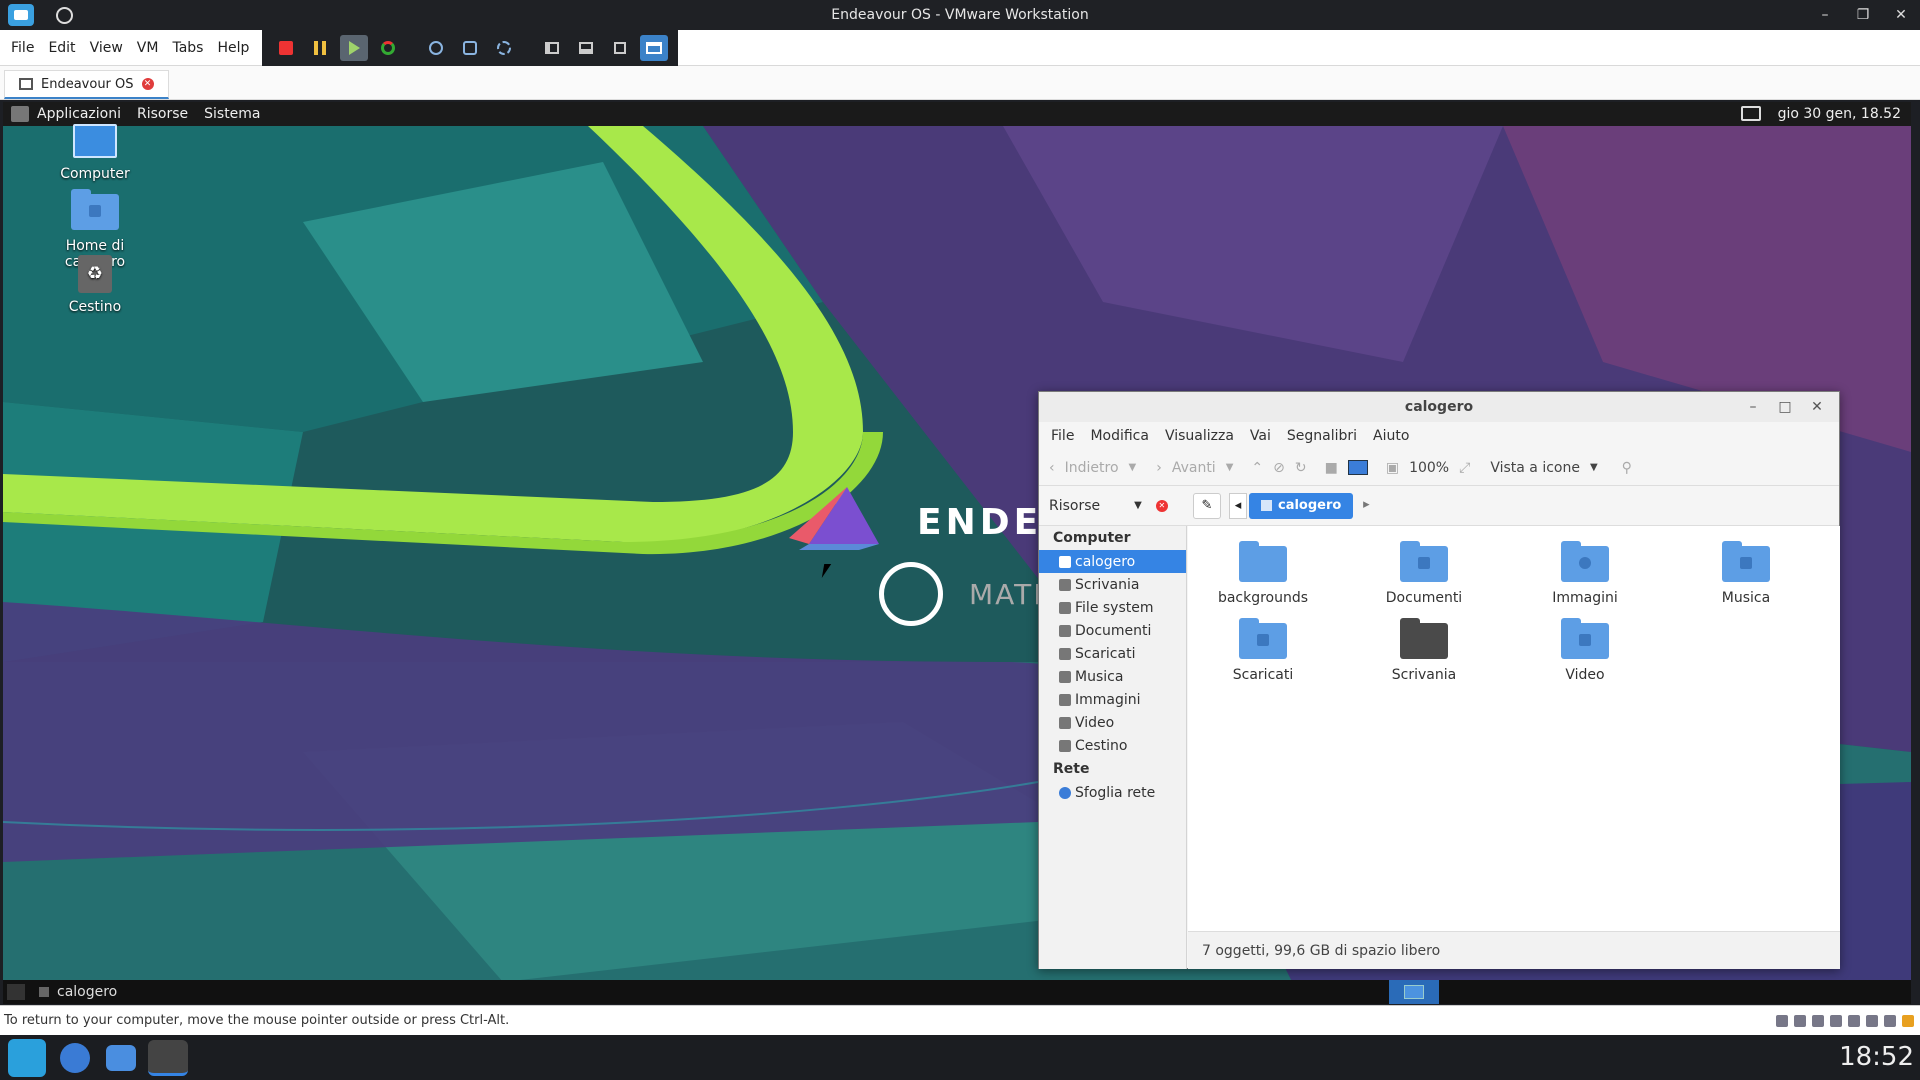 Image resolution: width=1920 pixels, height=1080 pixels. I want to click on vmware-task-icon, so click(168, 1057).